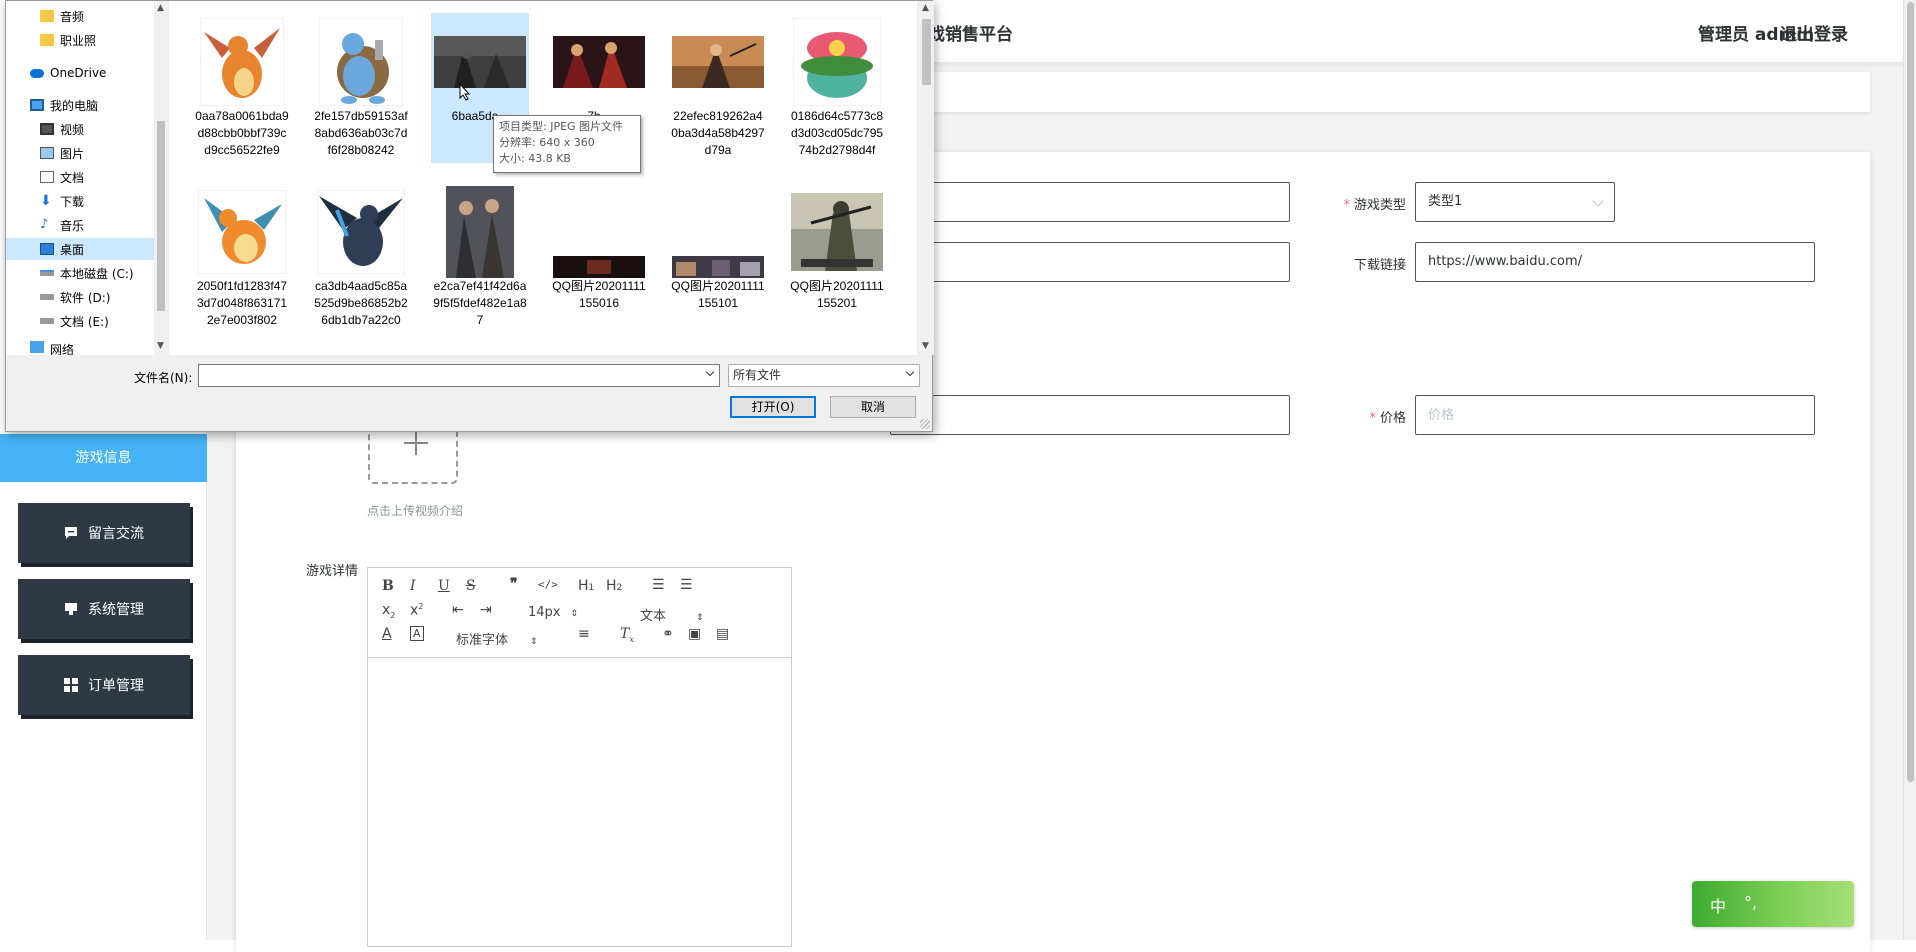 Image resolution: width=1916 pixels, height=952 pixels. What do you see at coordinates (1615, 415) in the screenshot?
I see `price-input` at bounding box center [1615, 415].